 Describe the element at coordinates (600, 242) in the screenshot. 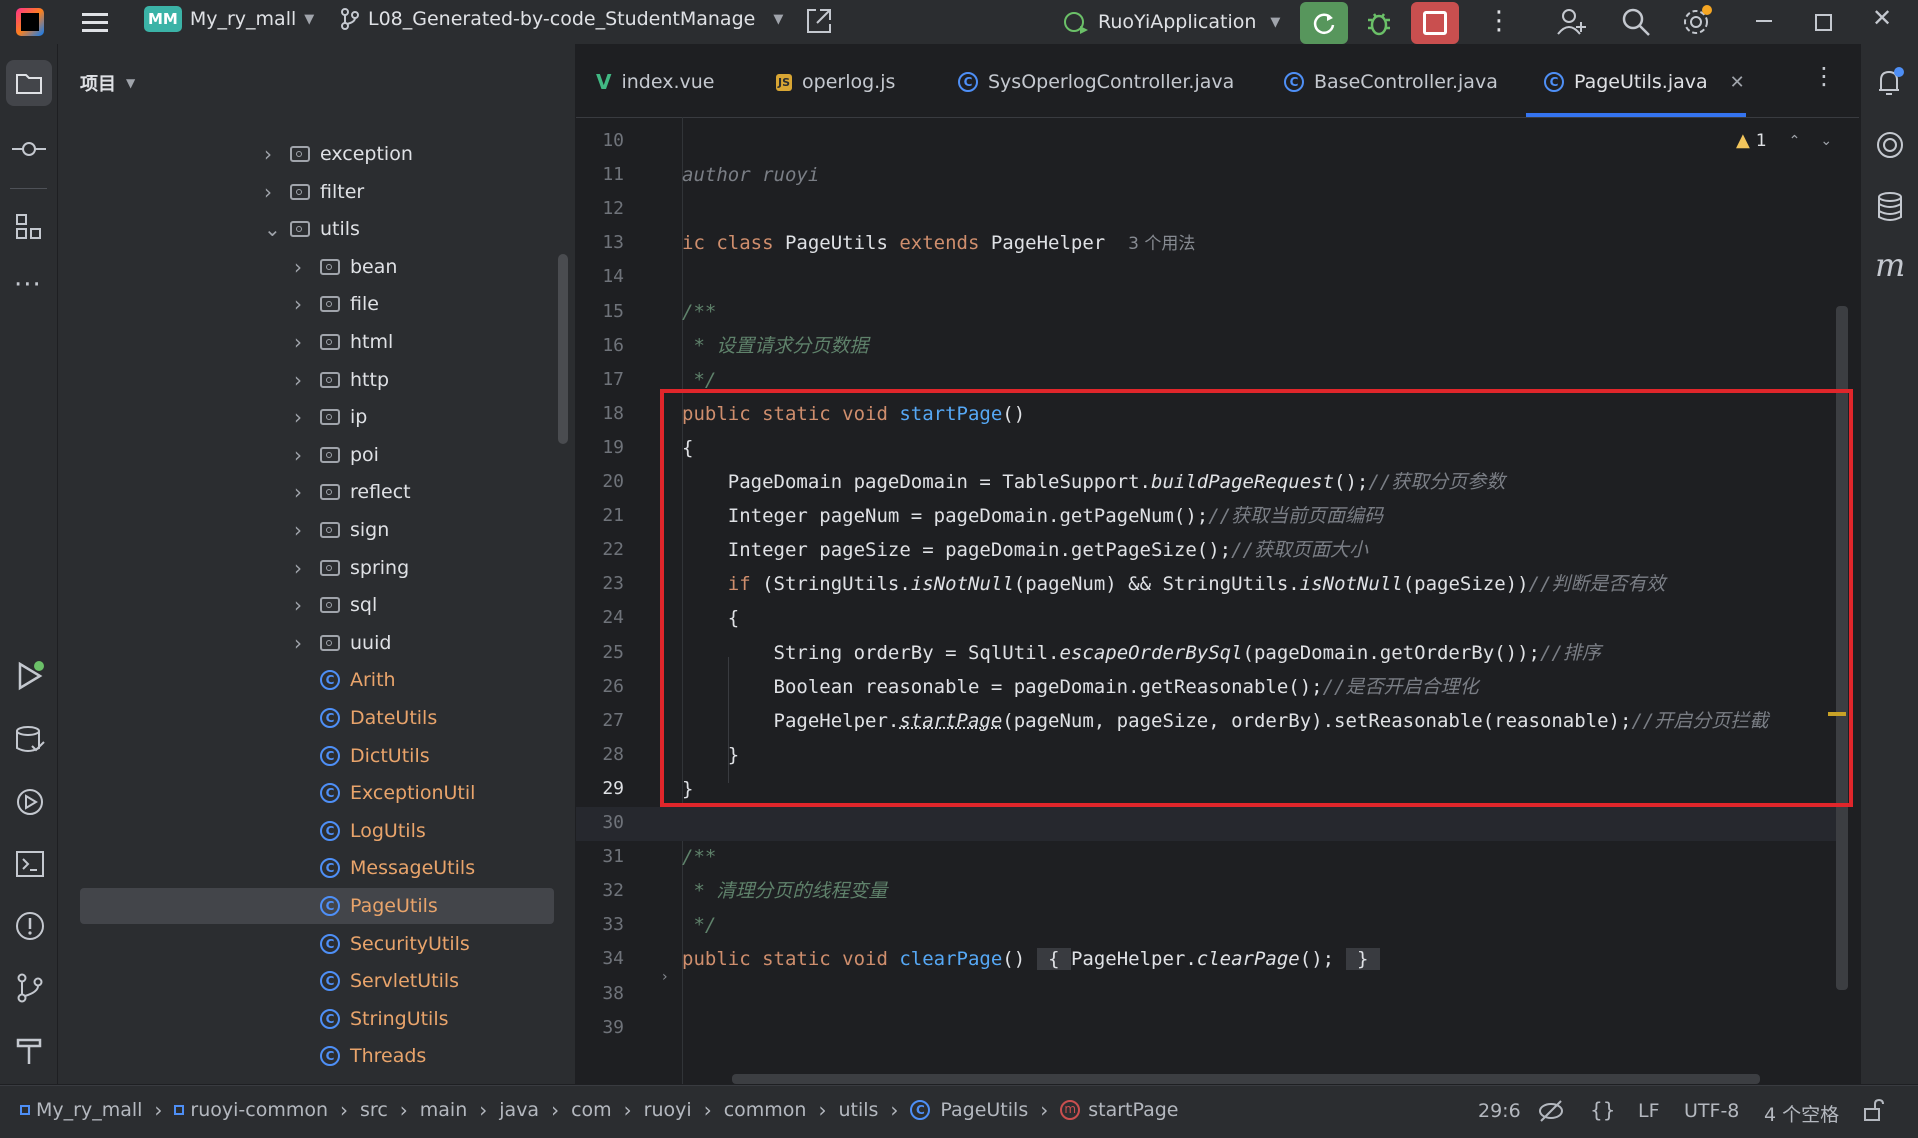

I see `line-number: 13` at that location.